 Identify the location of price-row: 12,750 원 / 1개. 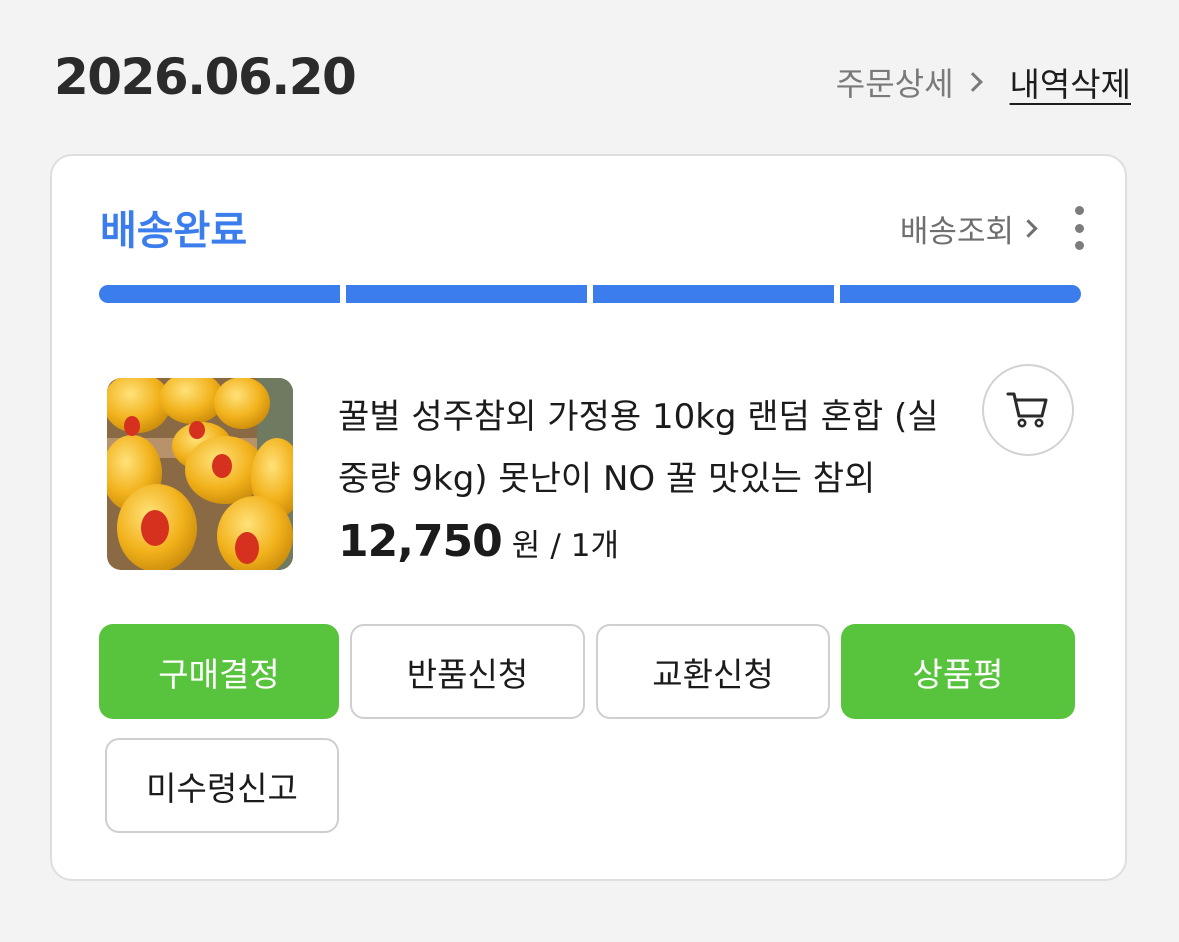
(478, 541).